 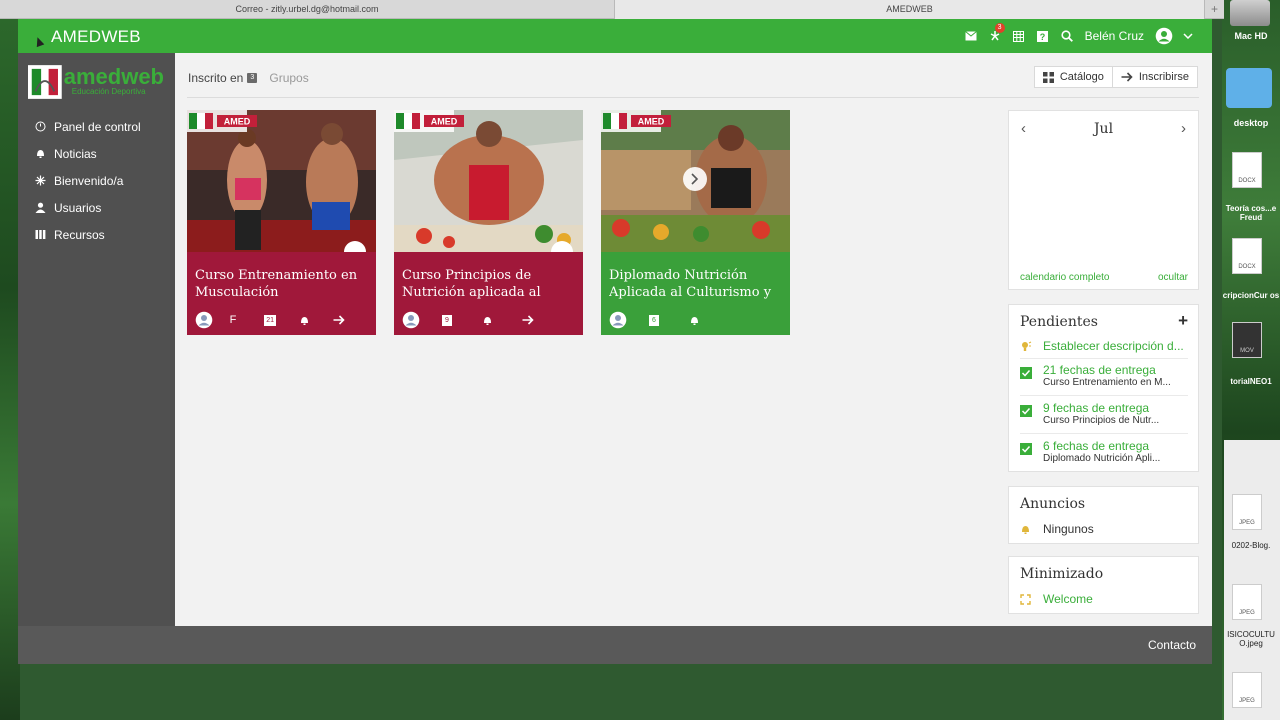 I want to click on search-icon, so click(x=1067, y=36).